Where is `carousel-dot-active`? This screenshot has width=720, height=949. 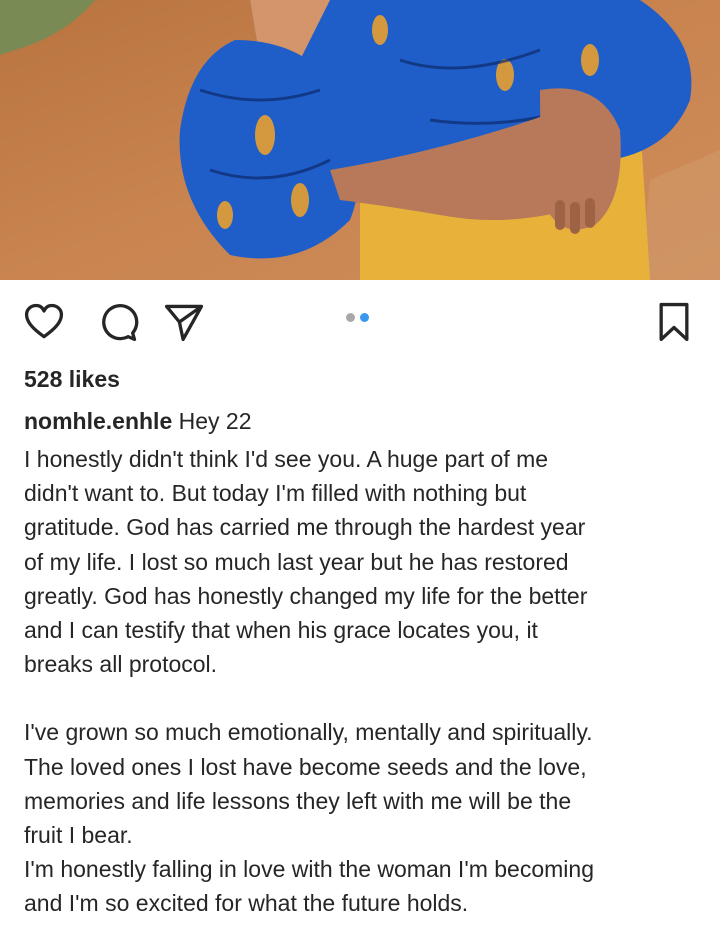
carousel-dot-active is located at coordinates (364, 317).